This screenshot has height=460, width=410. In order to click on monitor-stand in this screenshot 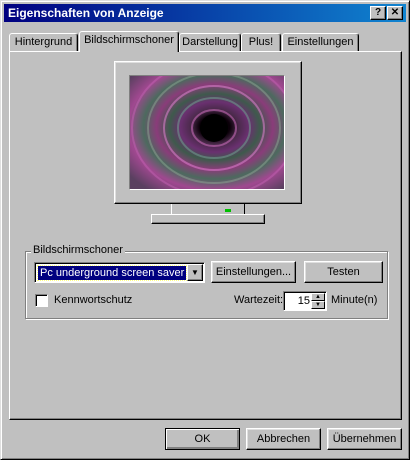, I will do `click(208, 219)`.